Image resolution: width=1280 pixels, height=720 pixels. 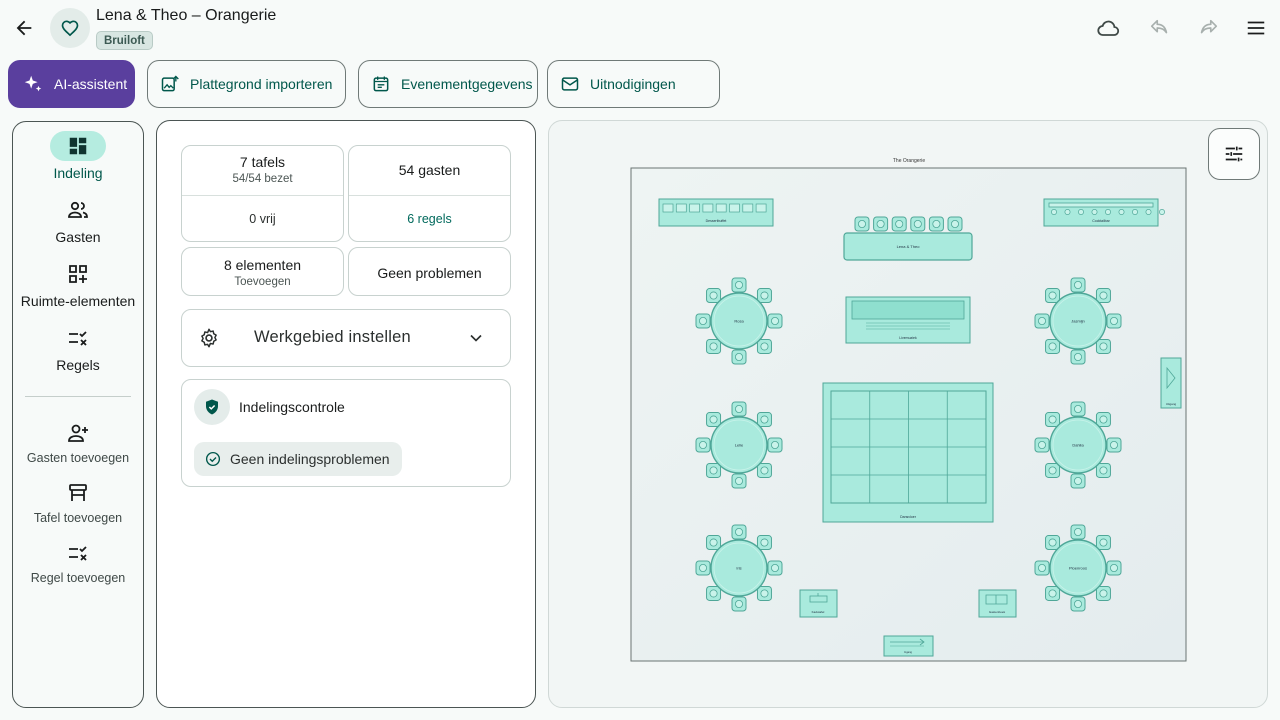 What do you see at coordinates (1104, 212) in the screenshot?
I see `cocktail-bar-element: Cocktailbar` at bounding box center [1104, 212].